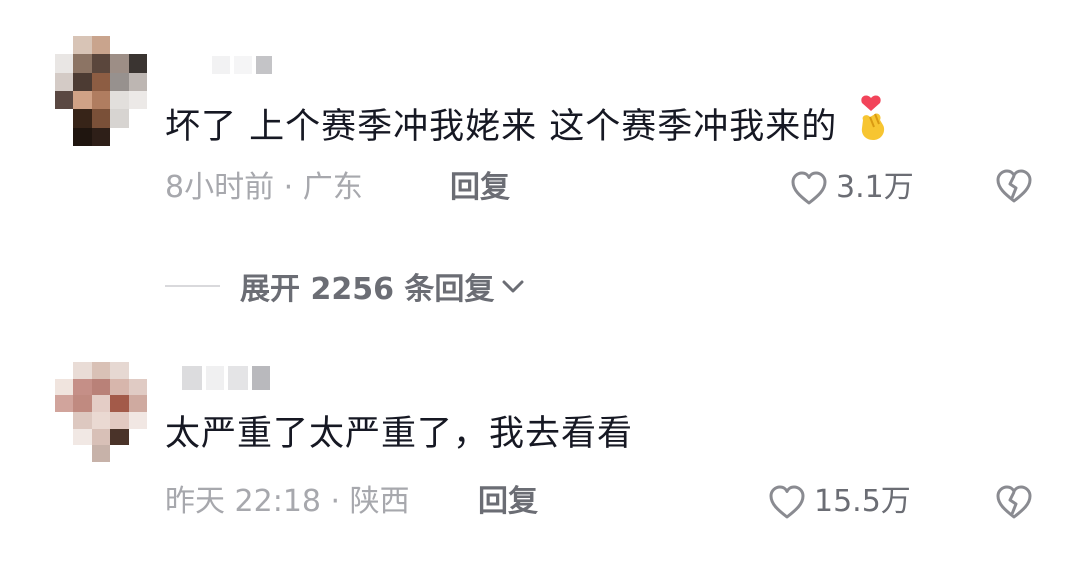 The height and width of the screenshot is (565, 1080). Describe the element at coordinates (399, 434) in the screenshot. I see `comment-text: 太严重了太严重了，我去看看` at that location.